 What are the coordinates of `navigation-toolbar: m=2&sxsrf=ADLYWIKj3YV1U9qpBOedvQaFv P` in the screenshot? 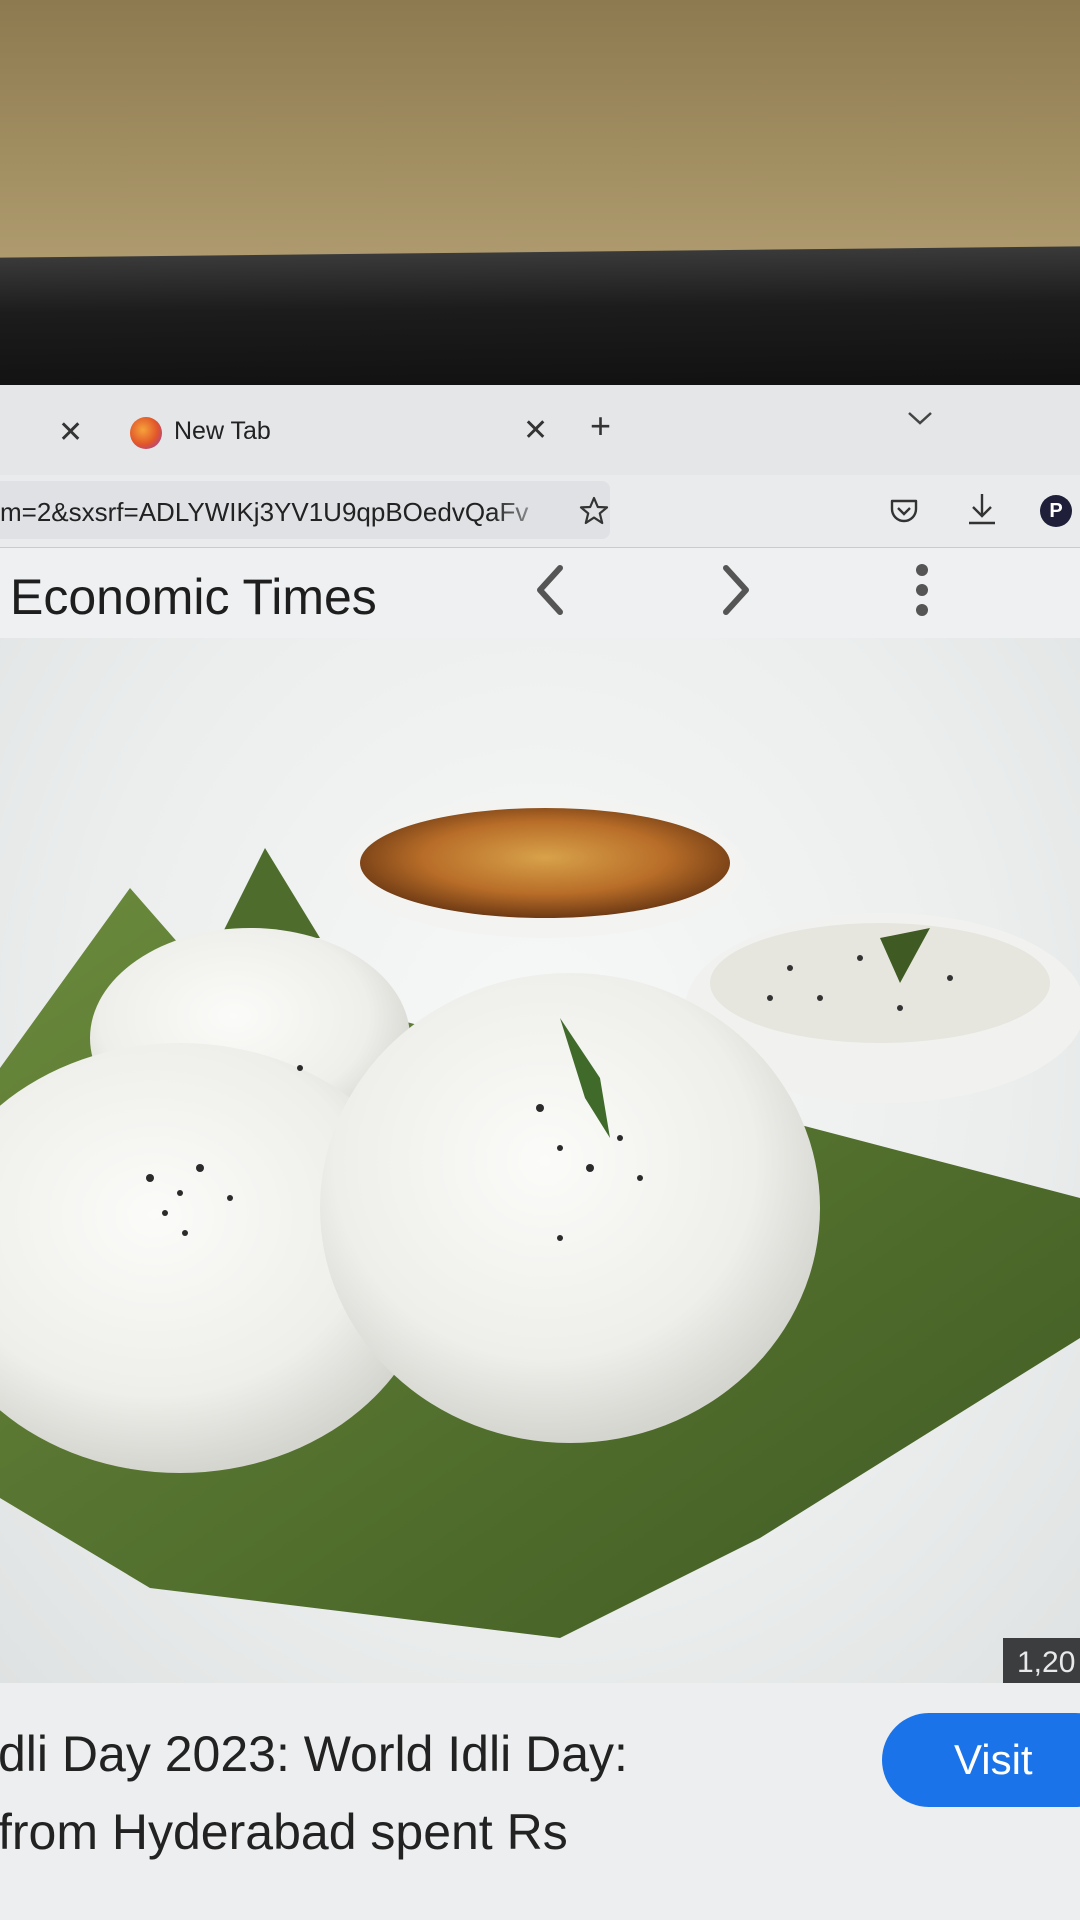 It's located at (540, 511).